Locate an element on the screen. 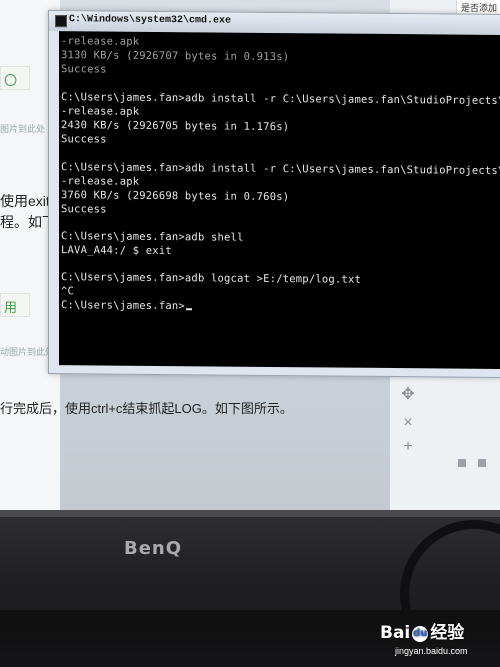 The height and width of the screenshot is (667, 500). wm-bai: Bai is located at coordinates (395, 633).